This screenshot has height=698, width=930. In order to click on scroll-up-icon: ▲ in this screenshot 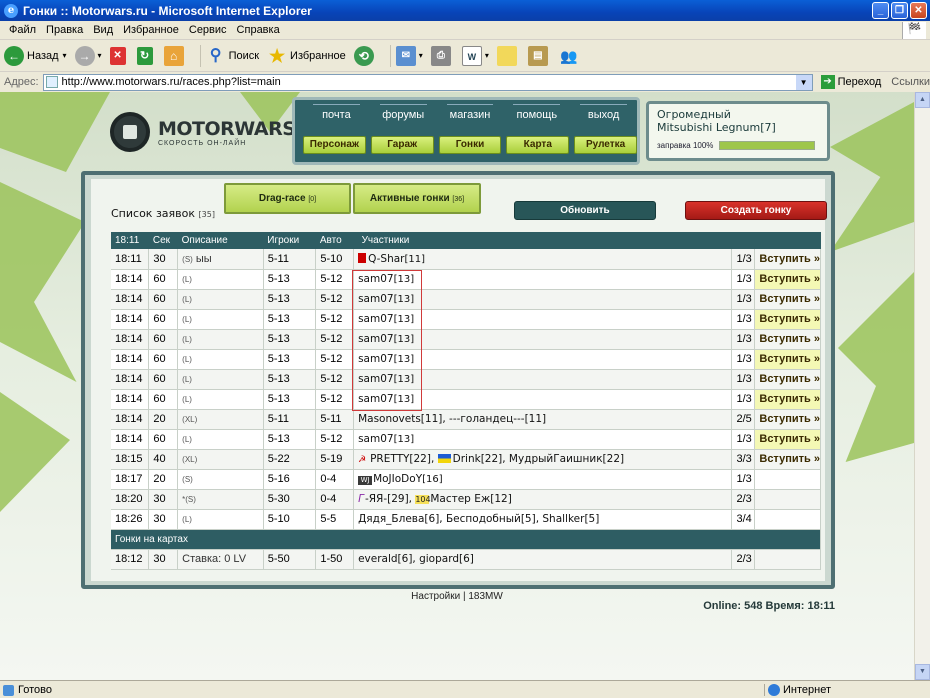, I will do `click(922, 100)`.